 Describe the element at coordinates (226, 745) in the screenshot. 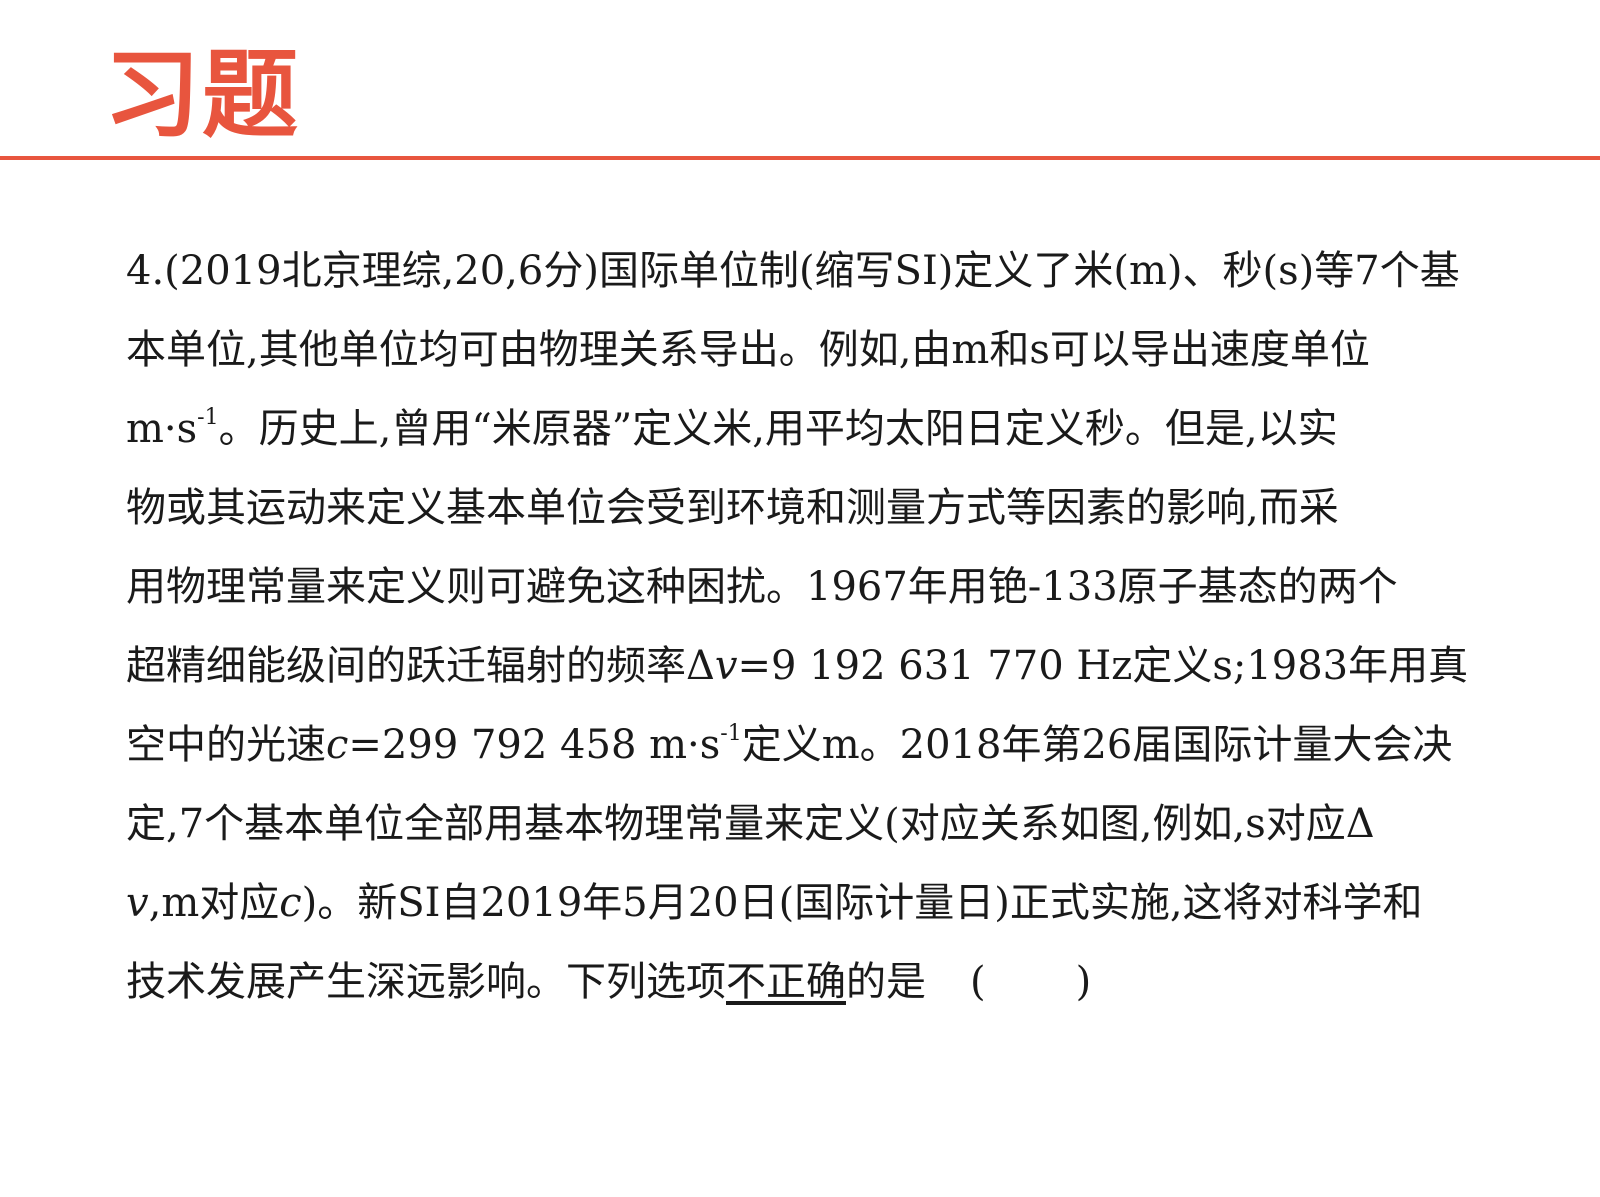

I see `question-line-7-text: 空中的光速` at that location.